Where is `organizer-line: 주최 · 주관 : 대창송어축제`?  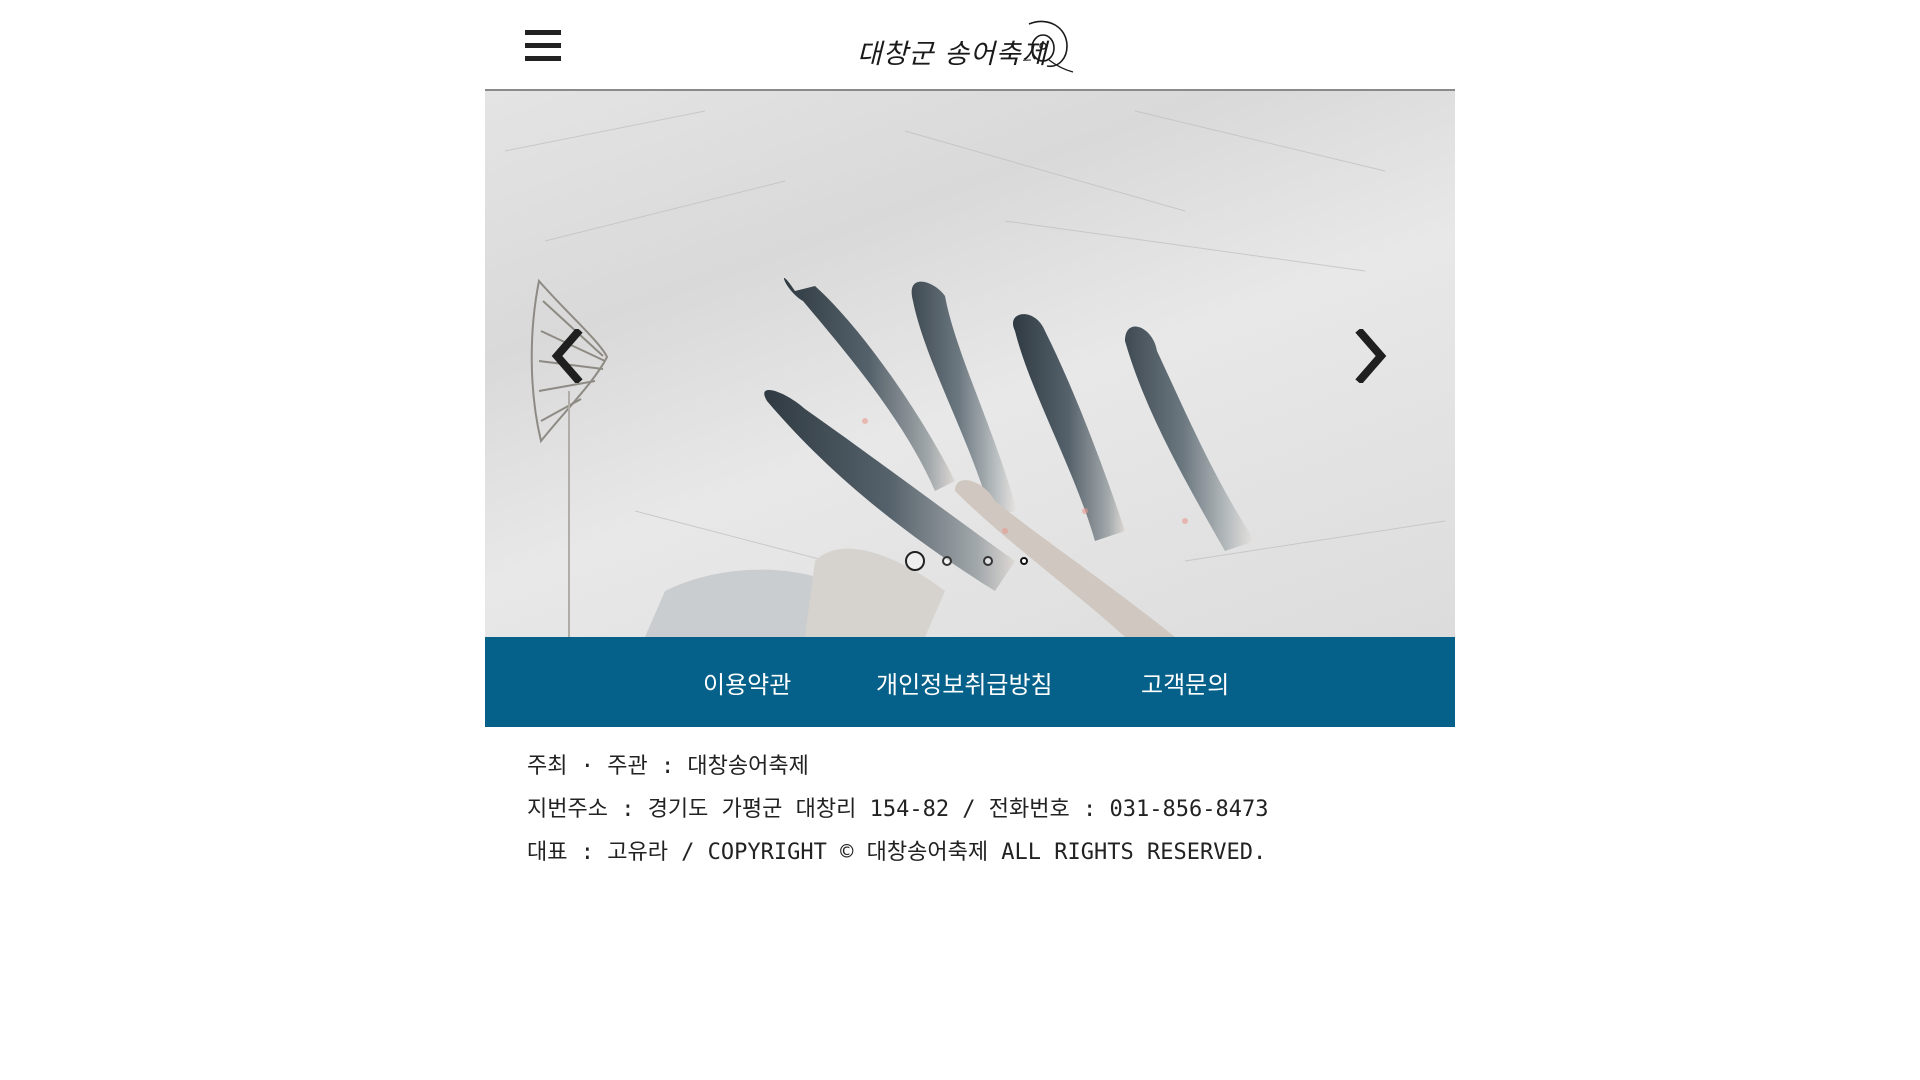 organizer-line: 주최 · 주관 : 대창송어축제 is located at coordinates (668, 766).